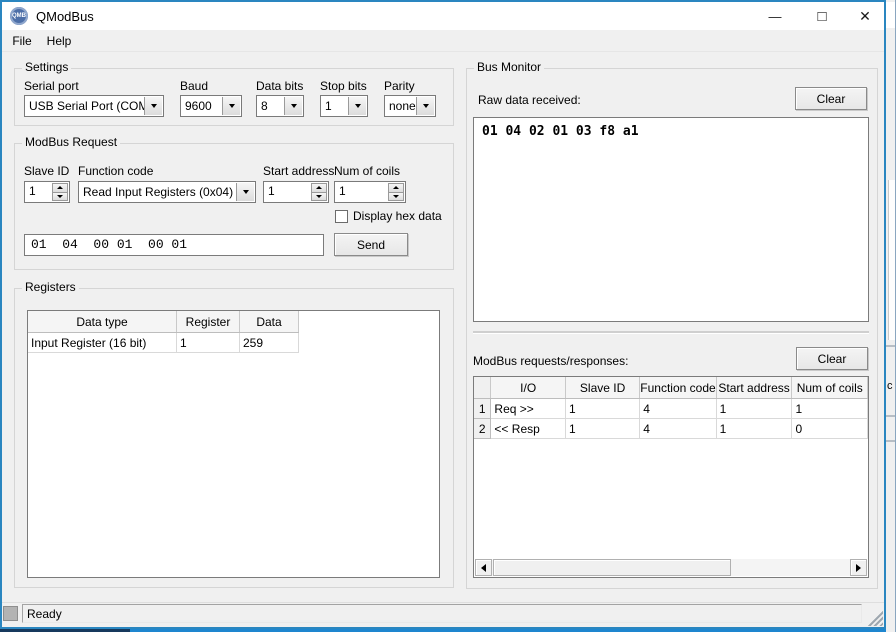 The height and width of the screenshot is (632, 896). Describe the element at coordinates (116, 171) in the screenshot. I see `function-code-label: Function code` at that location.